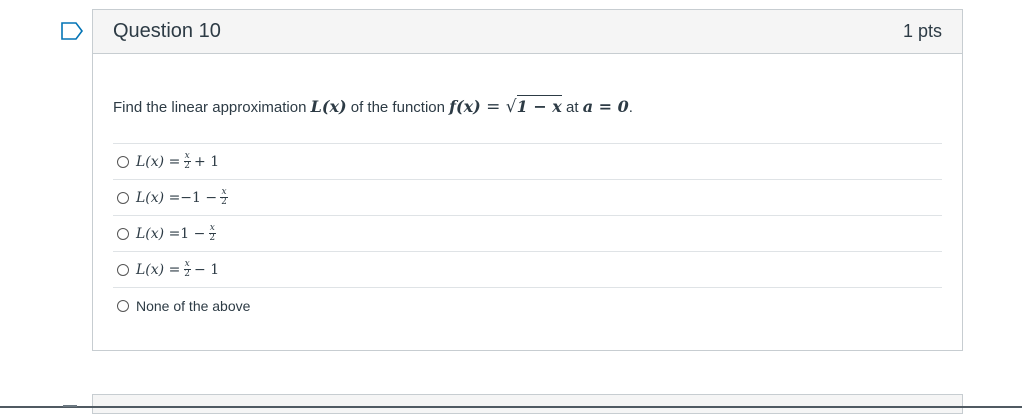 The height and width of the screenshot is (414, 1022). I want to click on math-equals: =, so click(493, 107).